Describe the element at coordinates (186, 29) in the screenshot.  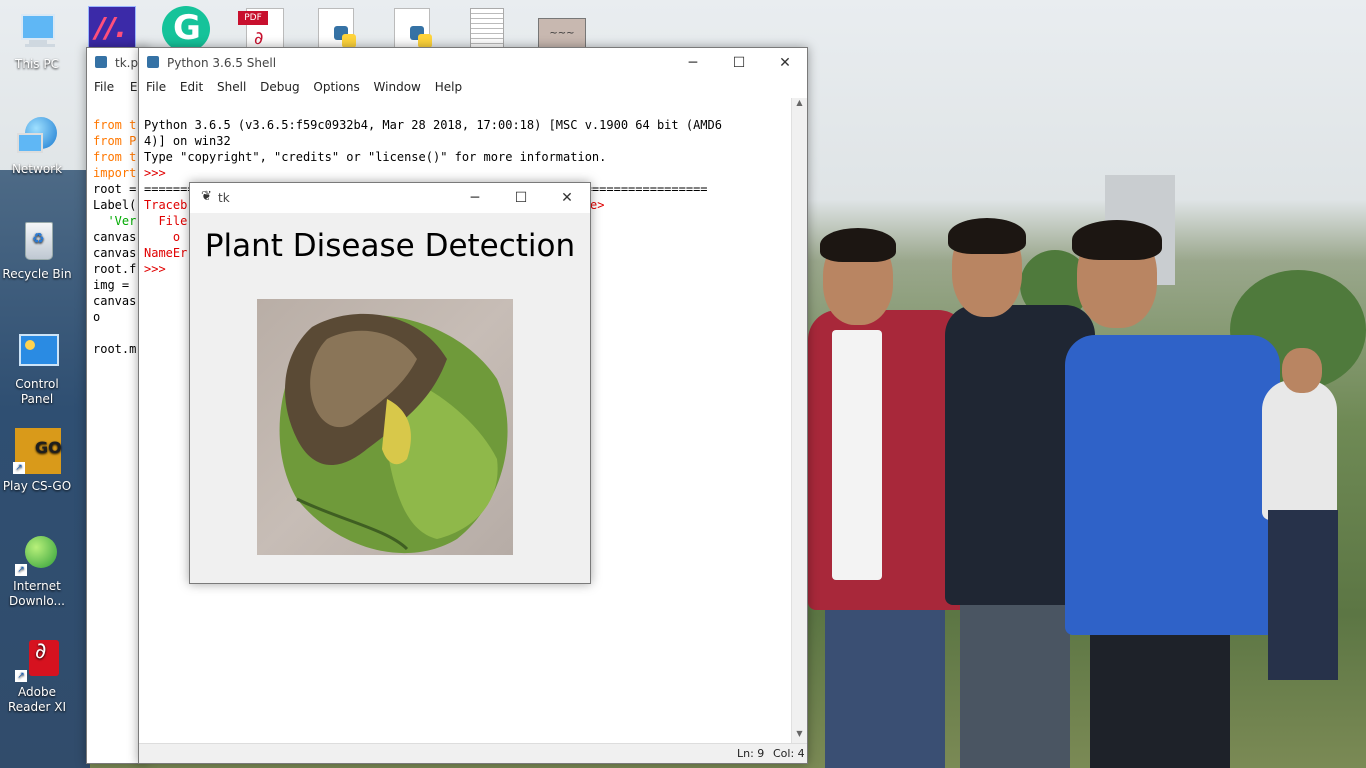
I see `grammarly-icon: G` at that location.